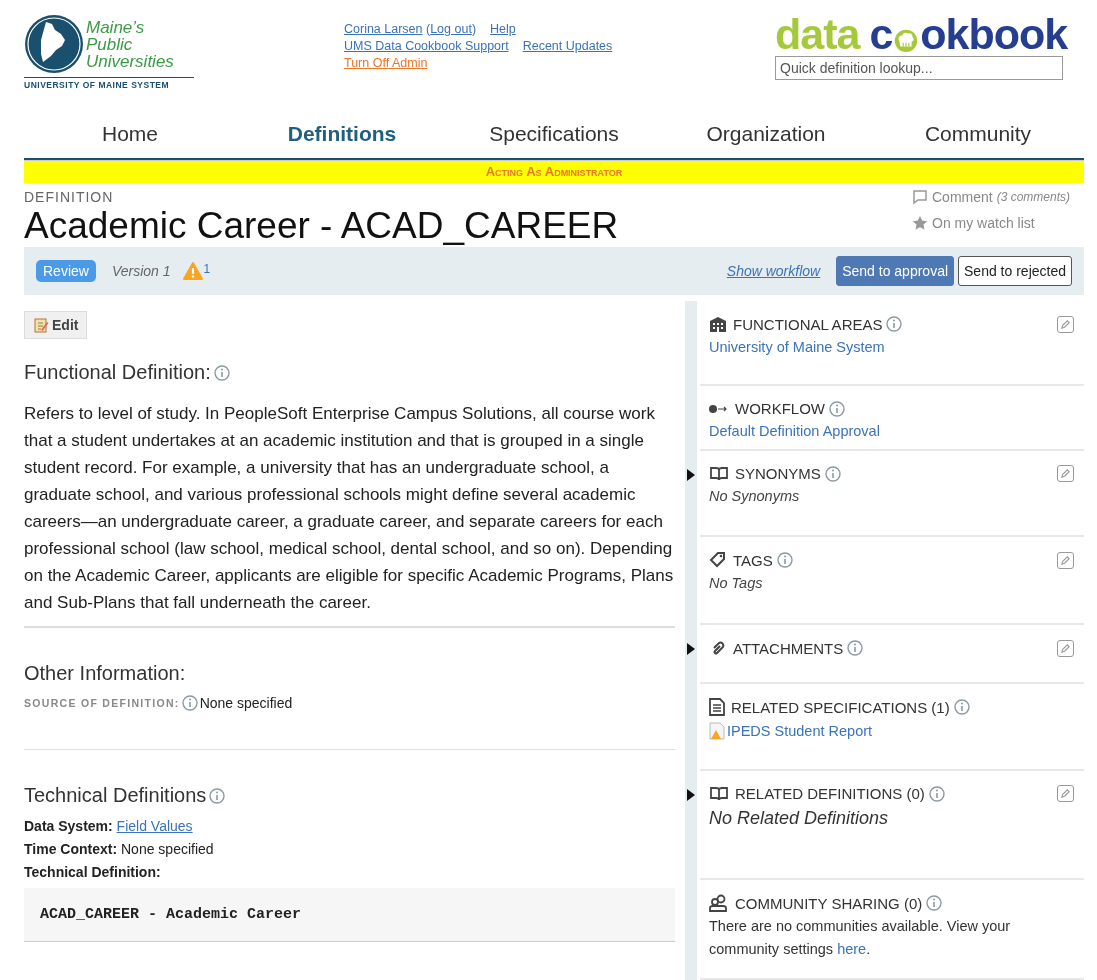 Image resolution: width=1097 pixels, height=980 pixels. I want to click on panel-heading: COMMUNITY SHARING (0), so click(829, 903).